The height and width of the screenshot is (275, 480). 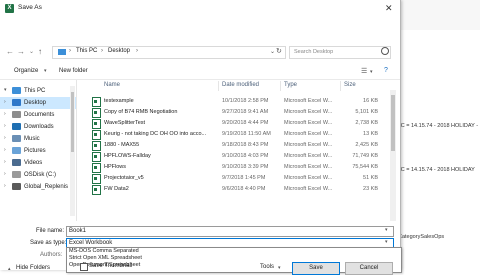 I want to click on file-date: 9/27/2018 9:41 AM, so click(x=245, y=112).